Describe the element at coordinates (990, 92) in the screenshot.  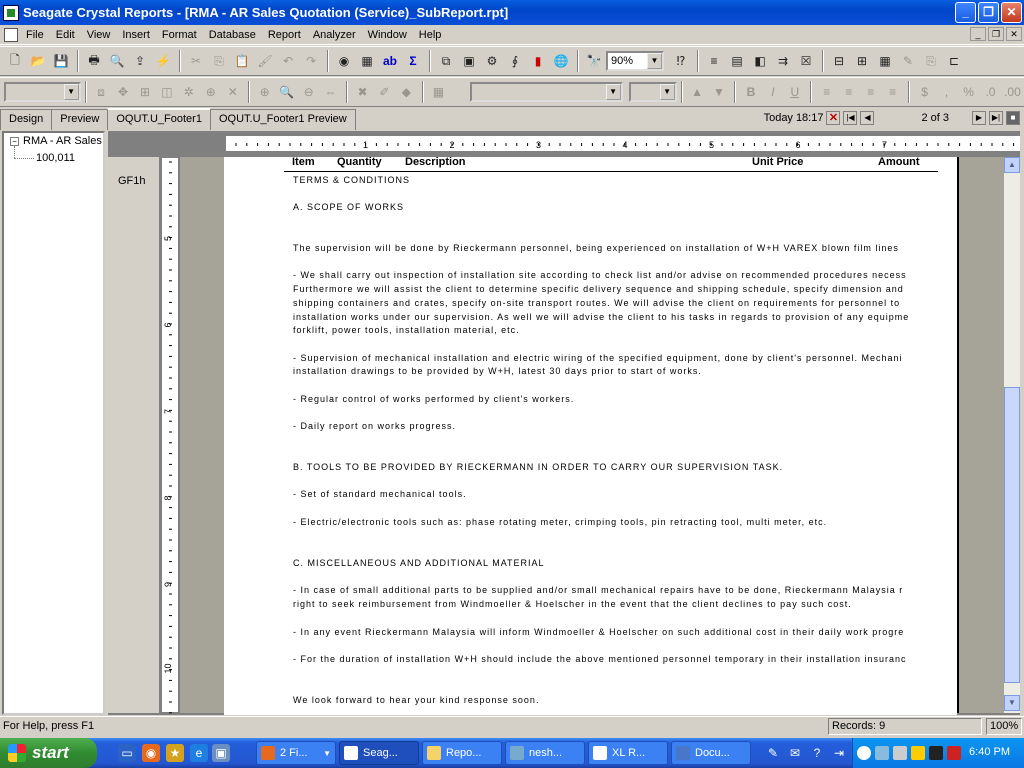
I see `decimal-increase-icon: .0` at that location.